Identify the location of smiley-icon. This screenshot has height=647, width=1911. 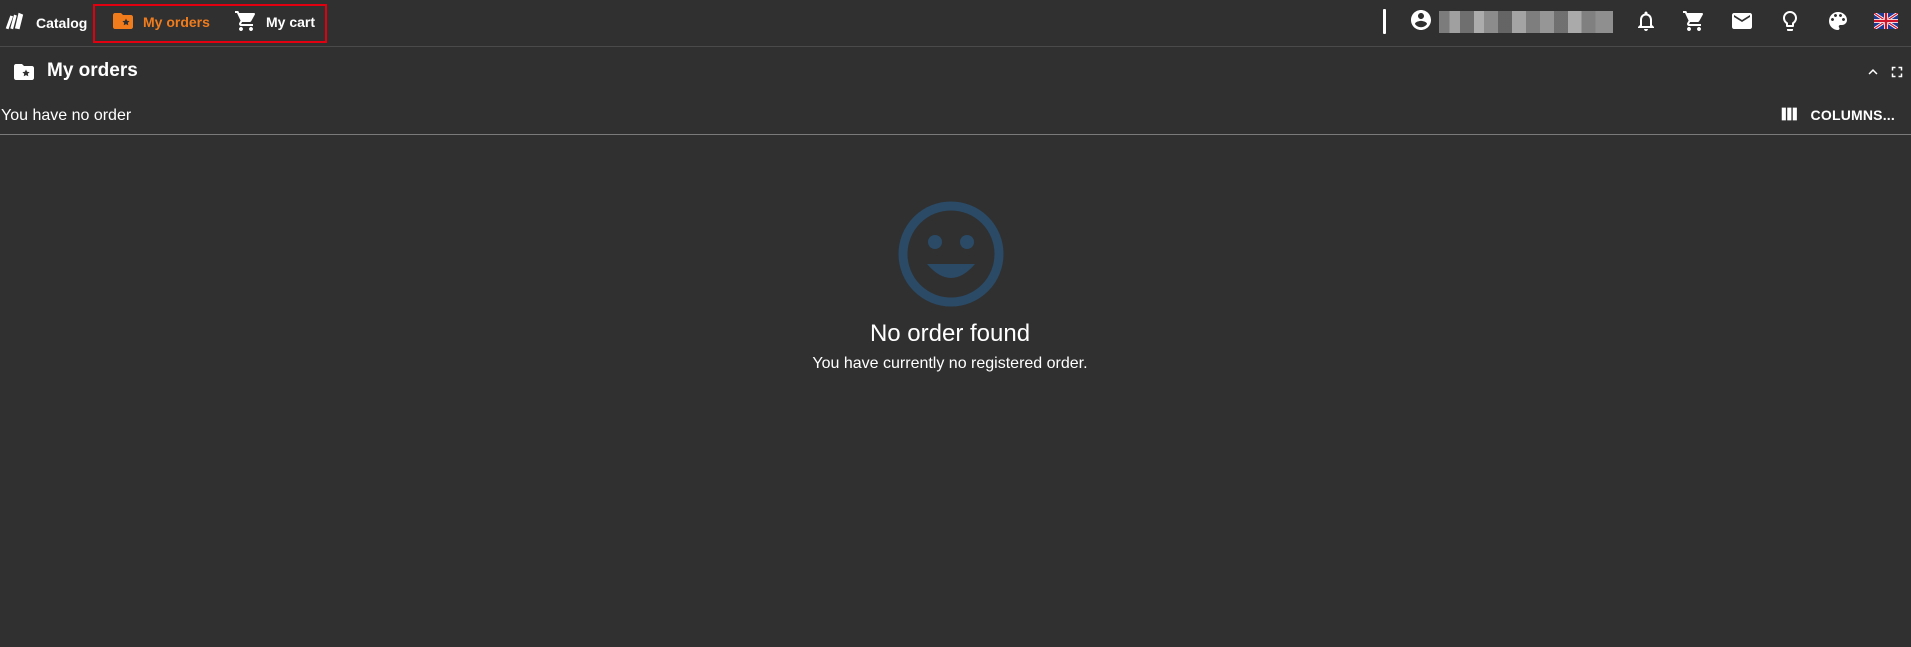
(951, 254).